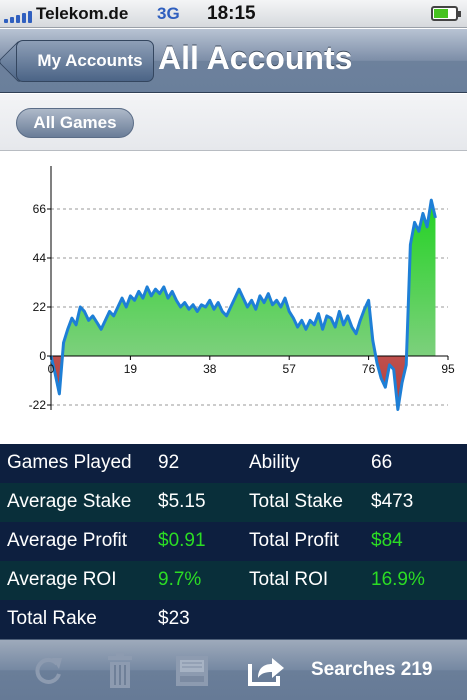  Describe the element at coordinates (387, 540) in the screenshot. I see `stat-value: $84` at that location.